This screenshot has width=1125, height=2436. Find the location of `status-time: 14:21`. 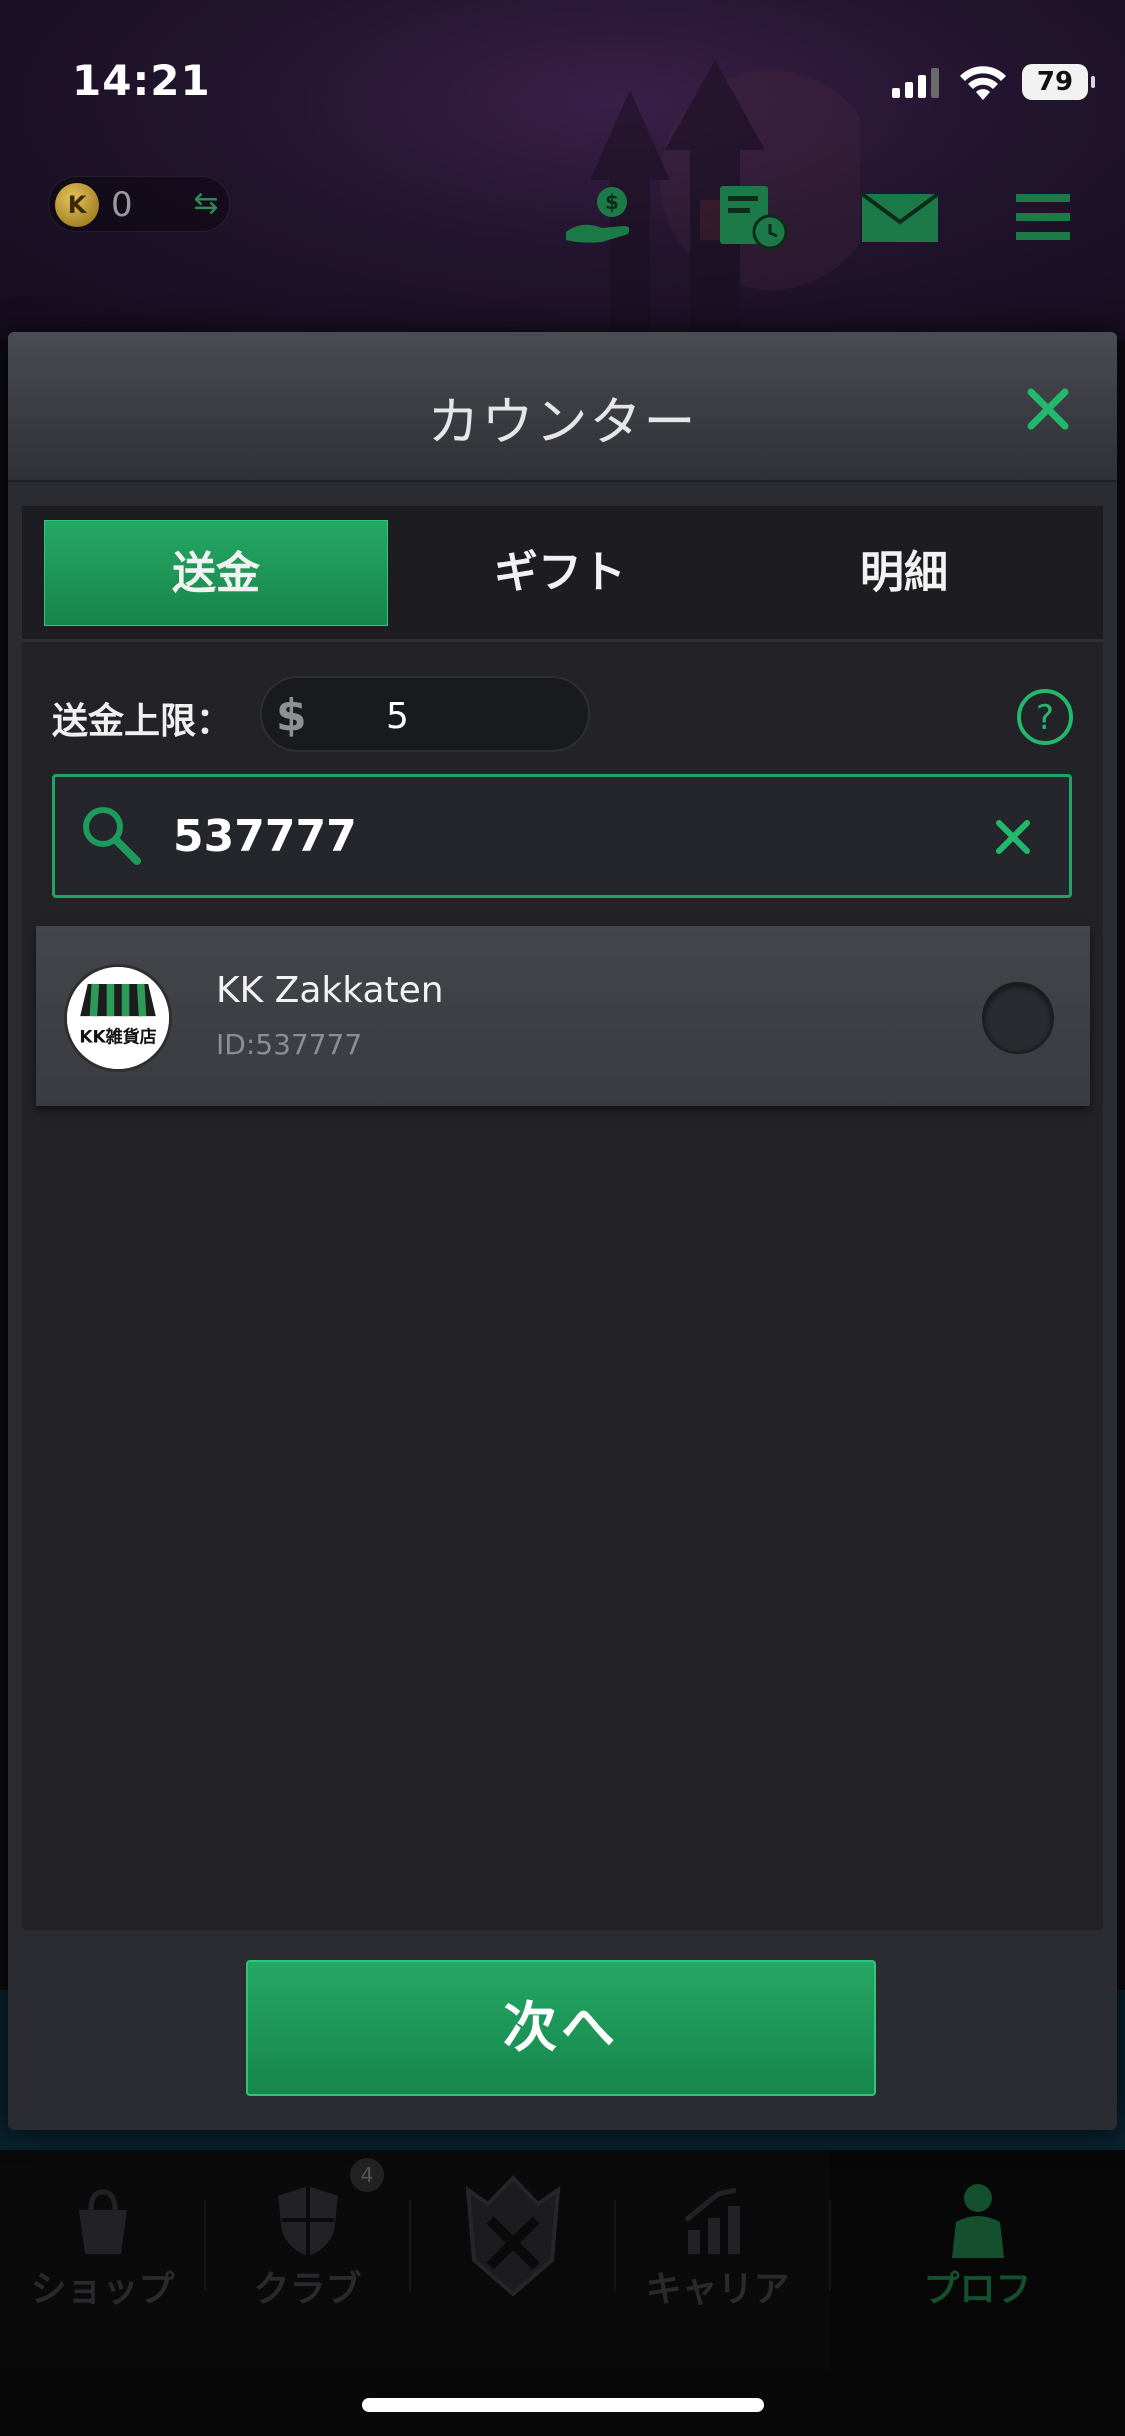

status-time: 14:21 is located at coordinates (141, 80).